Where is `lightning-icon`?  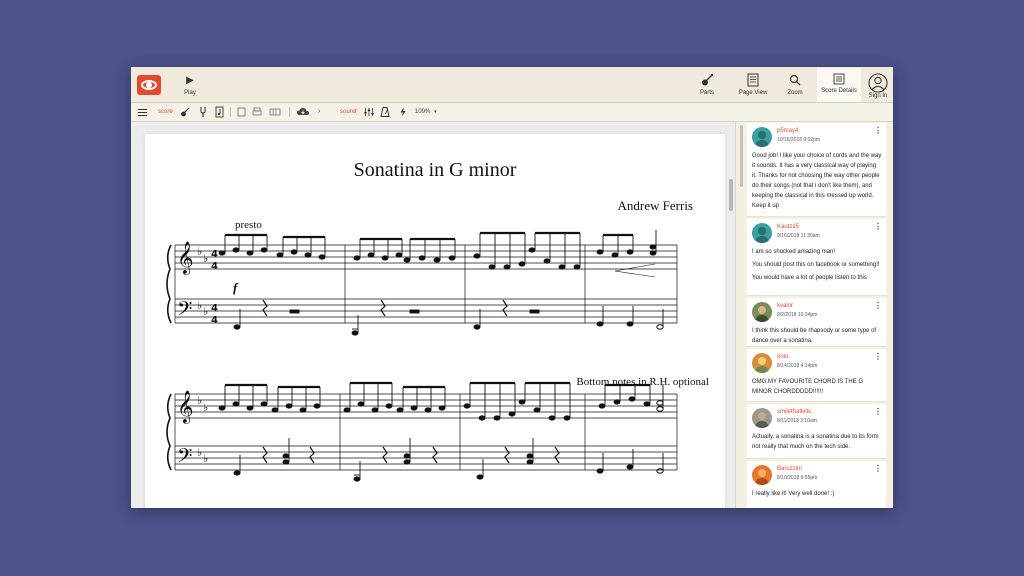 lightning-icon is located at coordinates (403, 112).